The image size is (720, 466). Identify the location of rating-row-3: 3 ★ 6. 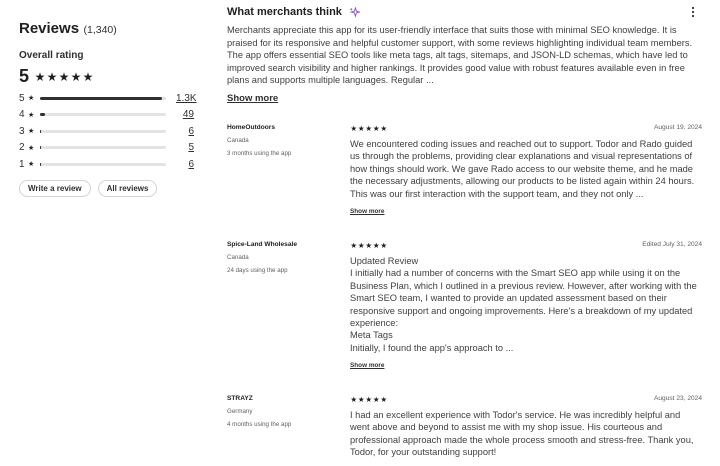
(106, 131).